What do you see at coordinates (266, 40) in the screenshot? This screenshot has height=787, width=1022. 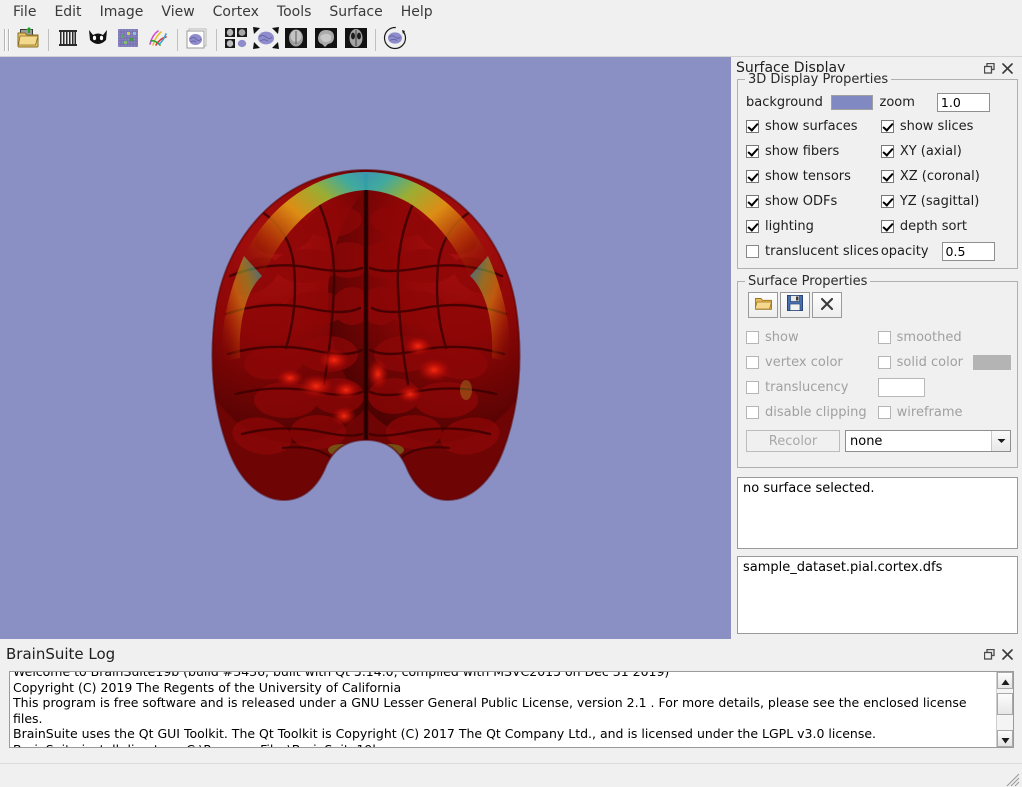 I see `toolbar-surface-only-view-button` at bounding box center [266, 40].